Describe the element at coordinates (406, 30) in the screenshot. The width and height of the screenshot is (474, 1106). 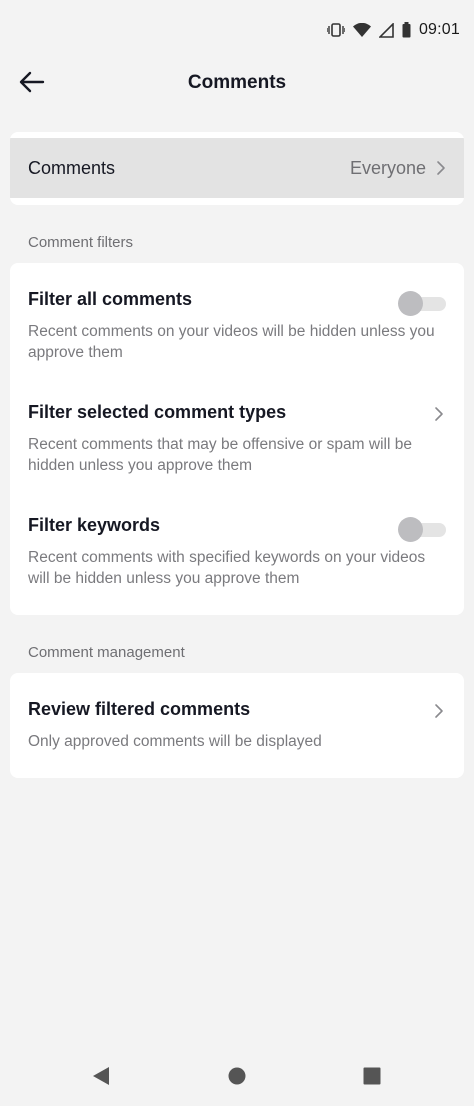
I see `battery-icon` at that location.